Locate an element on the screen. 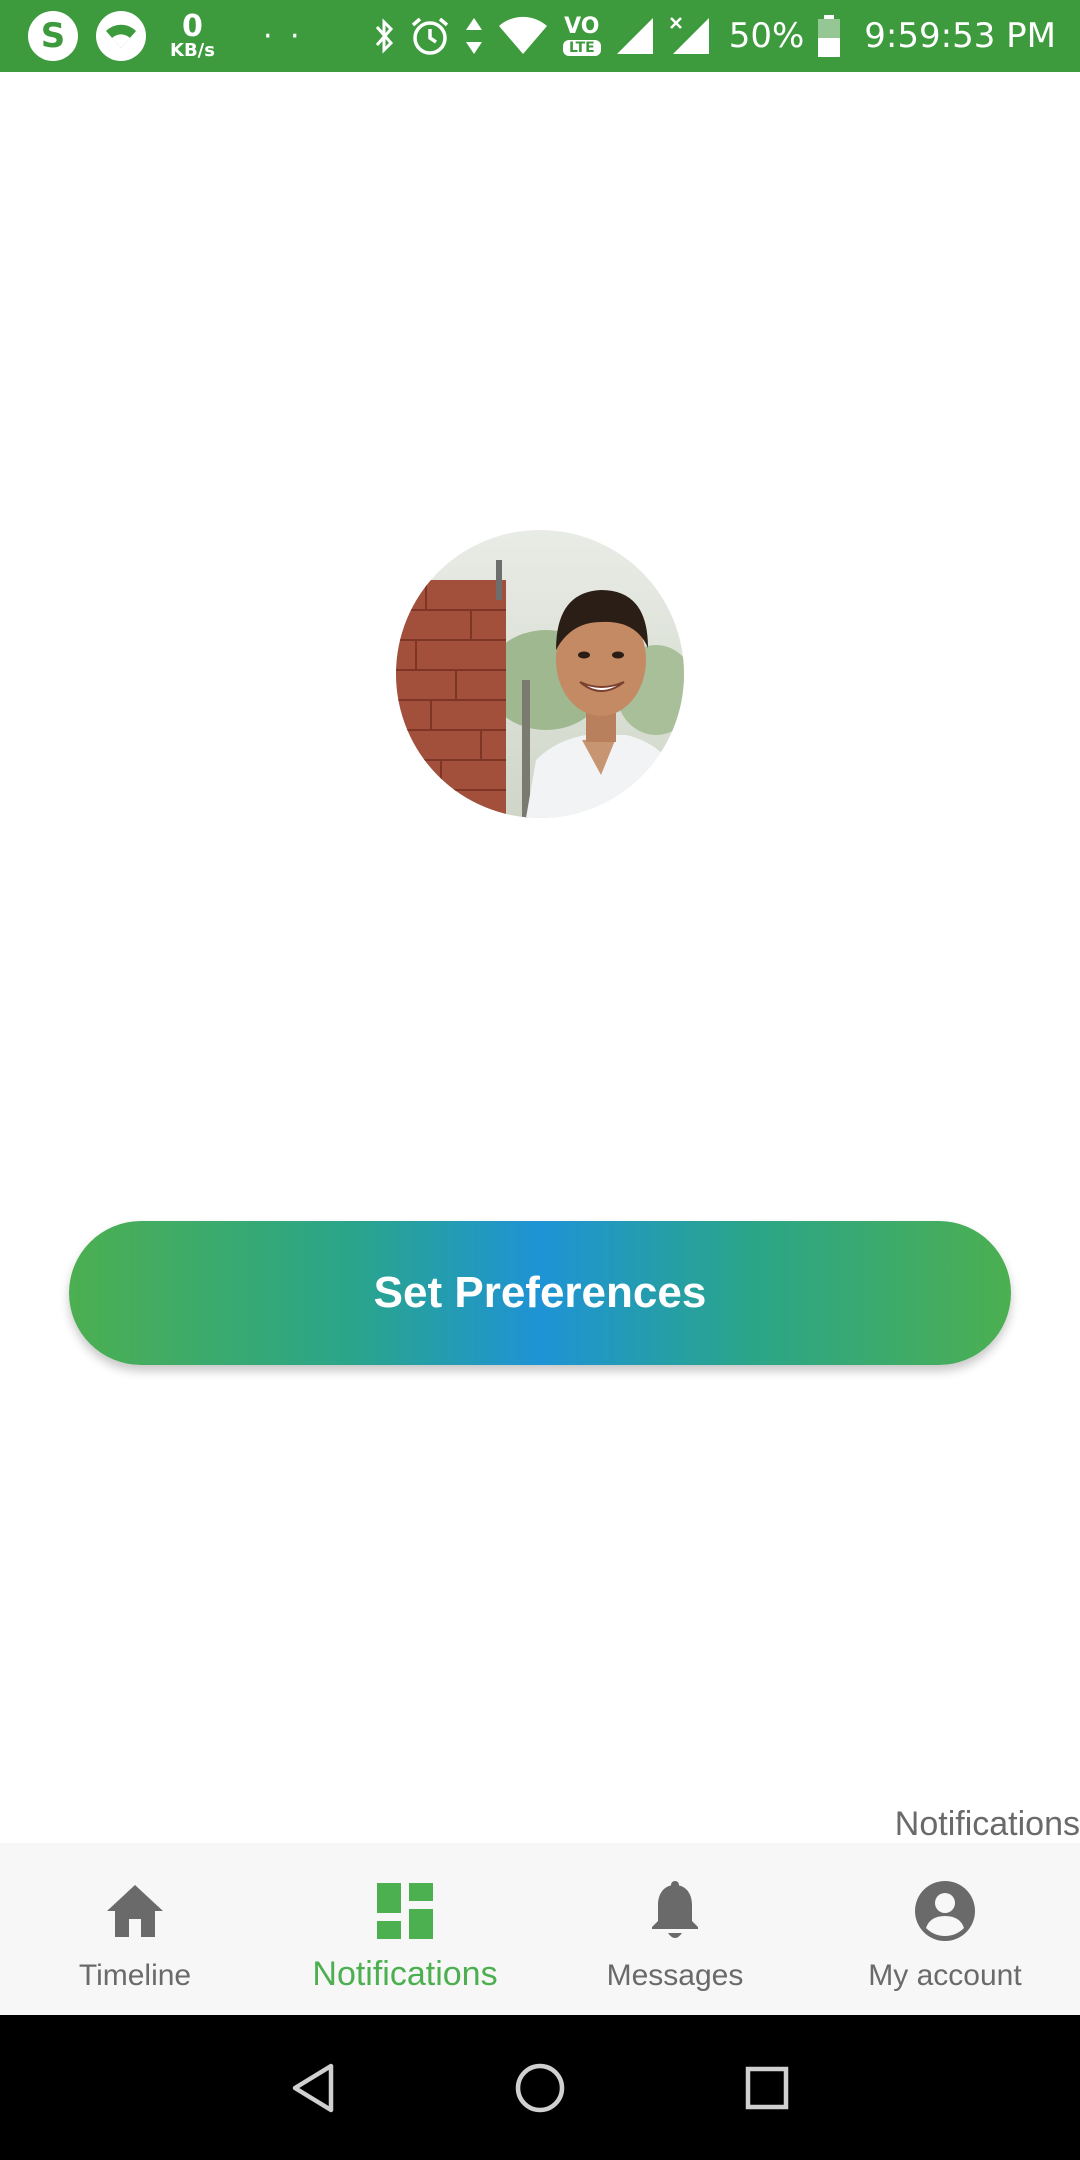 The height and width of the screenshot is (2160, 1080). set-preferences-button: Set Preferences is located at coordinates (540, 1293).